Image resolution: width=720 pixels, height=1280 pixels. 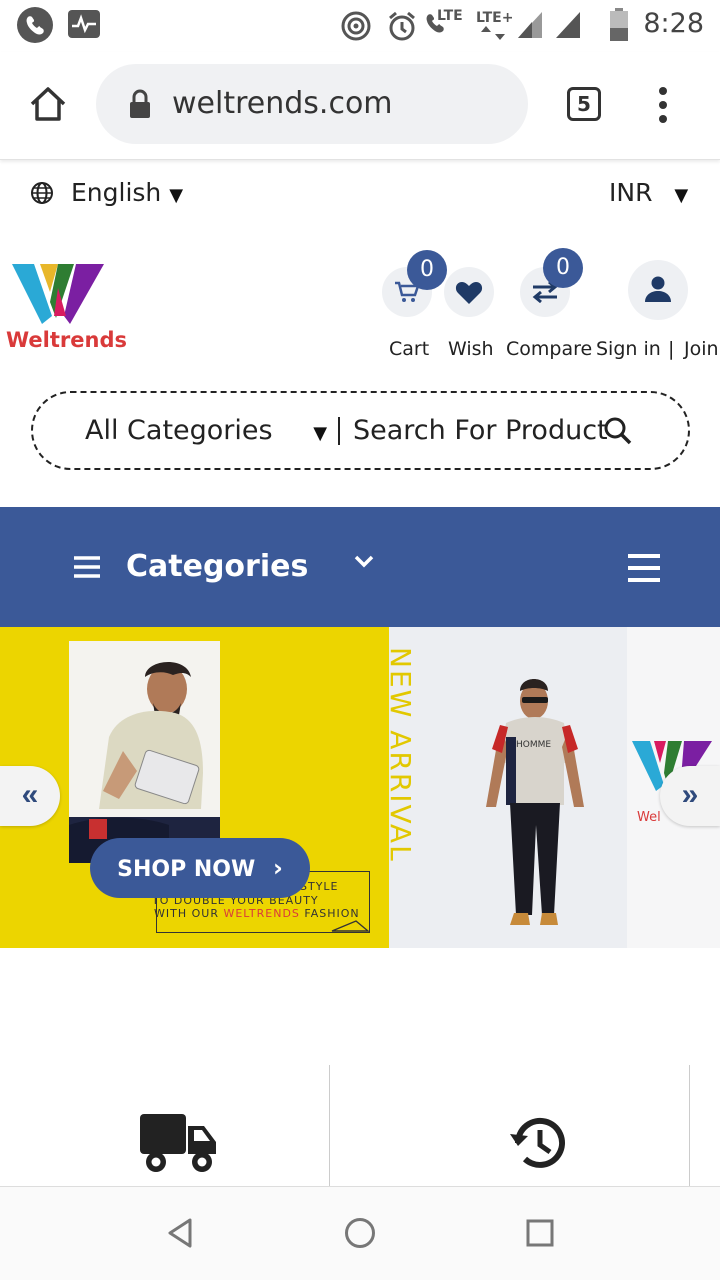 I want to click on lte-label: LTE, so click(x=450, y=16).